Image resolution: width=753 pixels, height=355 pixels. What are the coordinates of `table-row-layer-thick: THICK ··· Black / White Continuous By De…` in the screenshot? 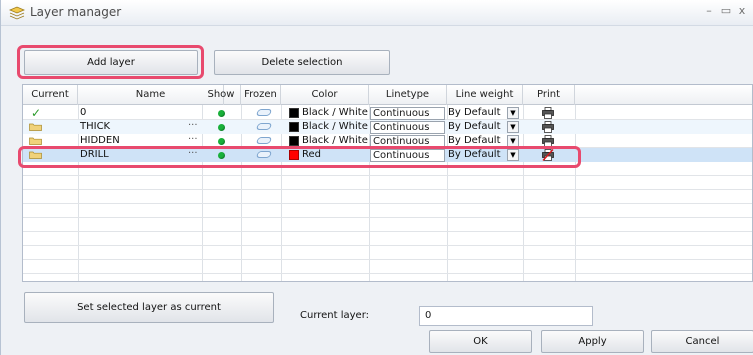 It's located at (387, 127).